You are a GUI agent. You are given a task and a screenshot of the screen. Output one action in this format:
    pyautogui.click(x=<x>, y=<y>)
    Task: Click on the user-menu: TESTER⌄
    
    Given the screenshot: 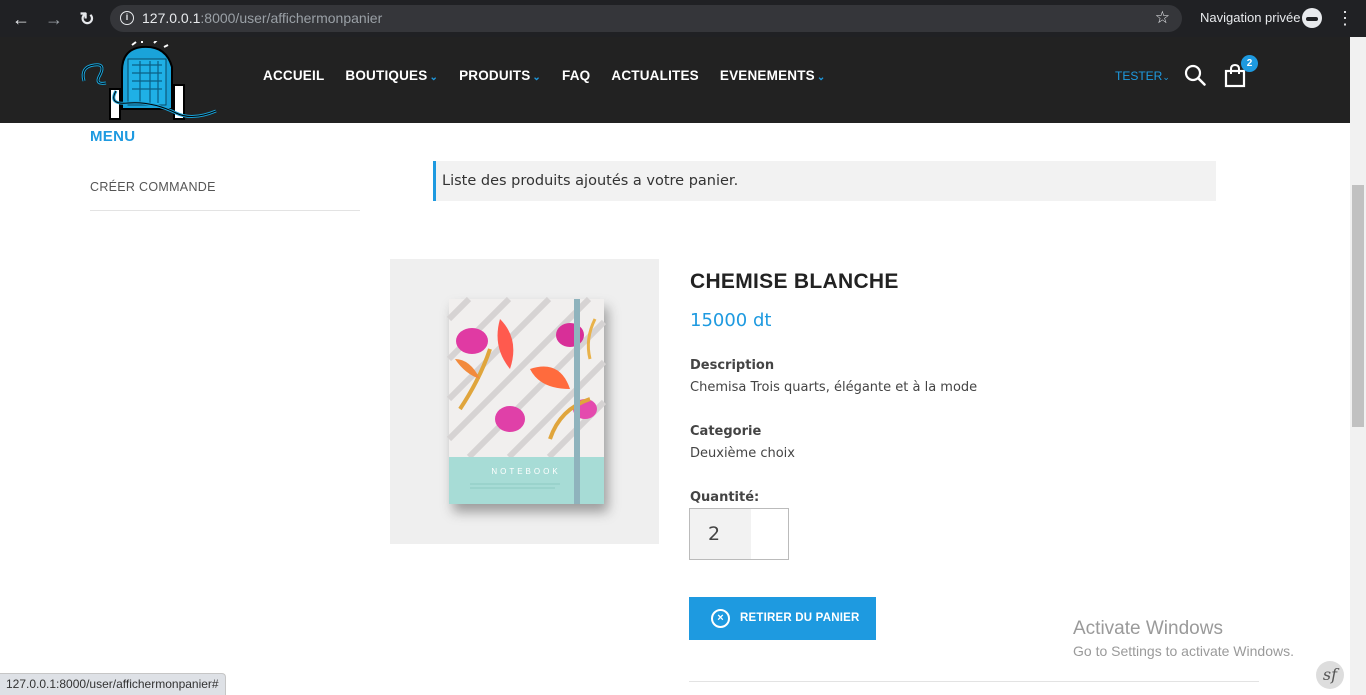 What is the action you would take?
    pyautogui.click(x=1142, y=76)
    